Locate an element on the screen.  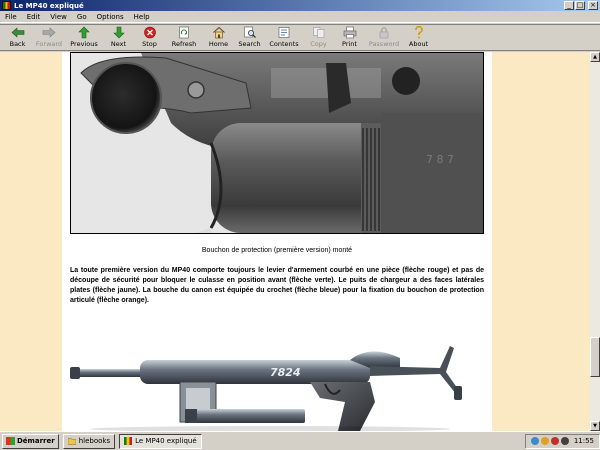
system-tray: 11:55 is located at coordinates (562, 441).